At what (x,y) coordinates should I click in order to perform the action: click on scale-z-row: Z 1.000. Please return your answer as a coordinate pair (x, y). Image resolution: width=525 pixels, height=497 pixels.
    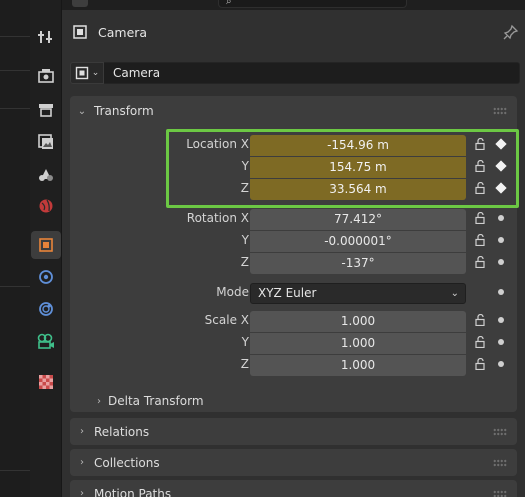
    Looking at the image, I should click on (293, 365).